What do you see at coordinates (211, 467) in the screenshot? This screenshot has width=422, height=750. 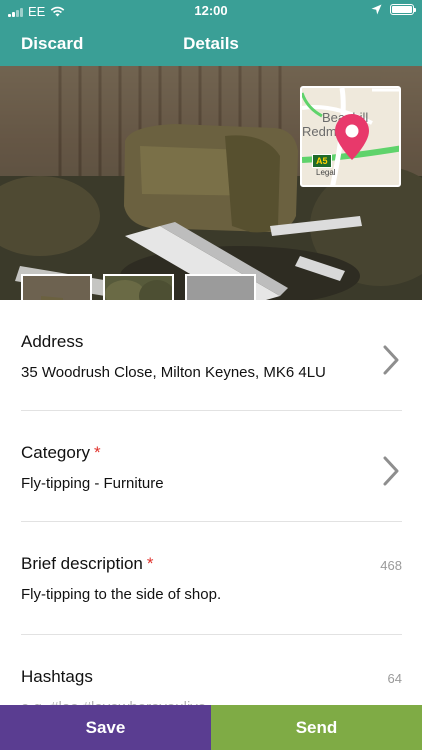 I see `category-row: Category * Fly-tipping - Furniture` at bounding box center [211, 467].